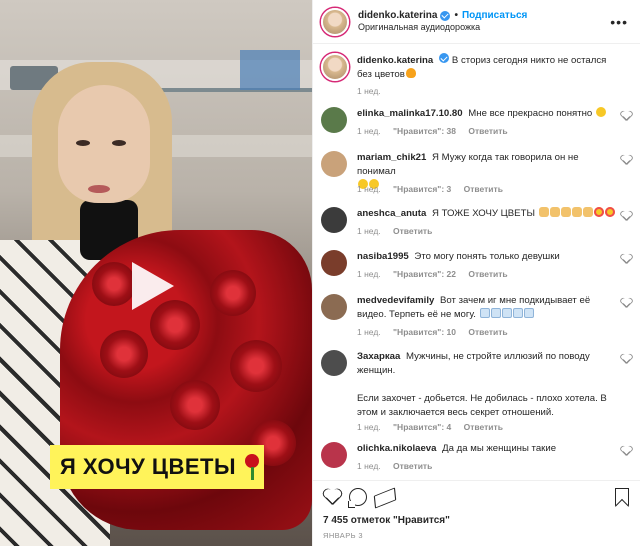 The height and width of the screenshot is (546, 640). I want to click on comment-likes: "Нравится": 3, so click(422, 189).